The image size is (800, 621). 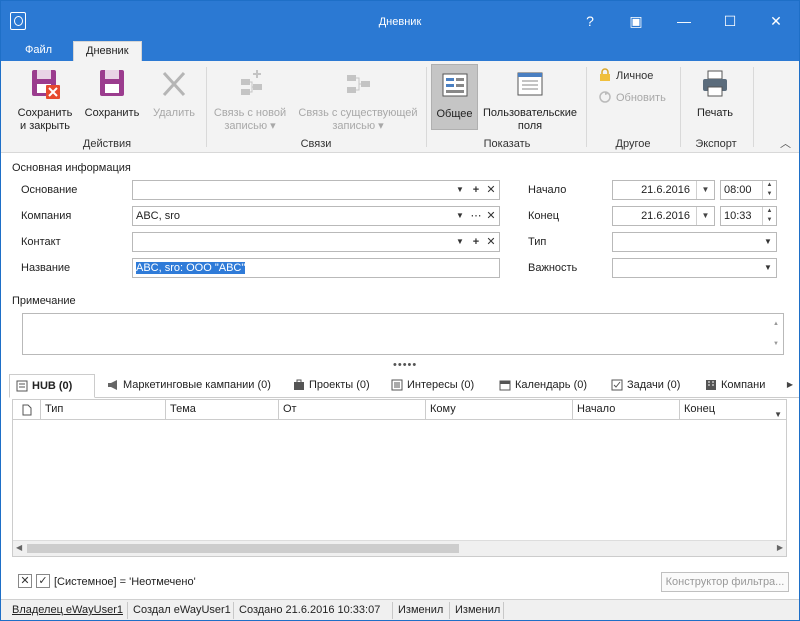 What do you see at coordinates (476, 216) in the screenshot?
I see `company-browse-icon: ⋯` at bounding box center [476, 216].